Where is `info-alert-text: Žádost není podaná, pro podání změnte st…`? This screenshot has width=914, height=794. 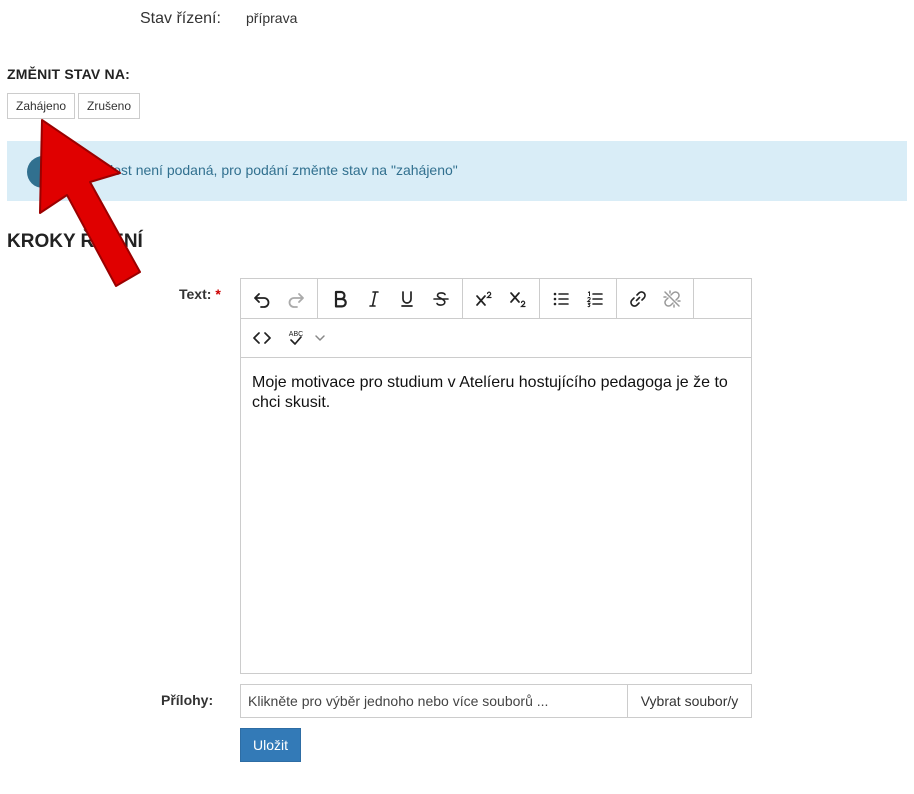
info-alert-text: Žádost není podaná, pro podání změnte st… is located at coordinates (273, 170).